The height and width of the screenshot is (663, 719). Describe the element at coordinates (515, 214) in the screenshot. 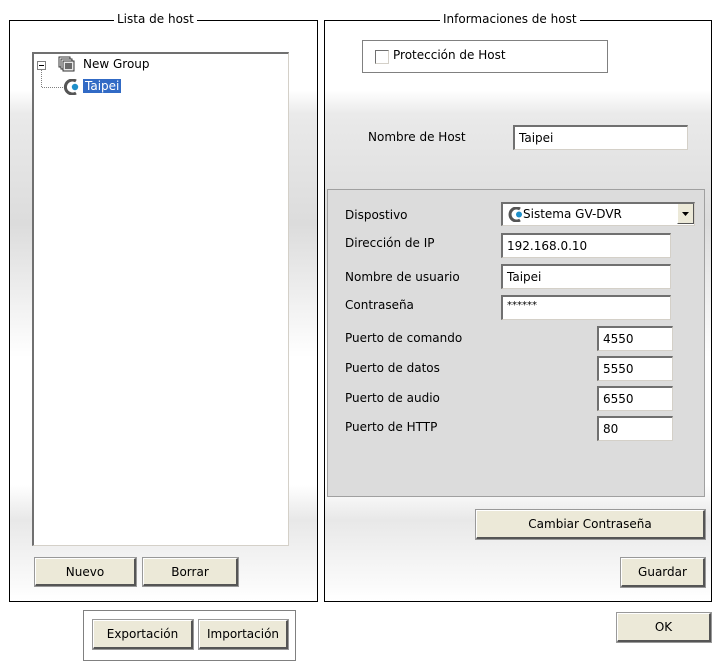

I see `dvr-device-icon` at that location.